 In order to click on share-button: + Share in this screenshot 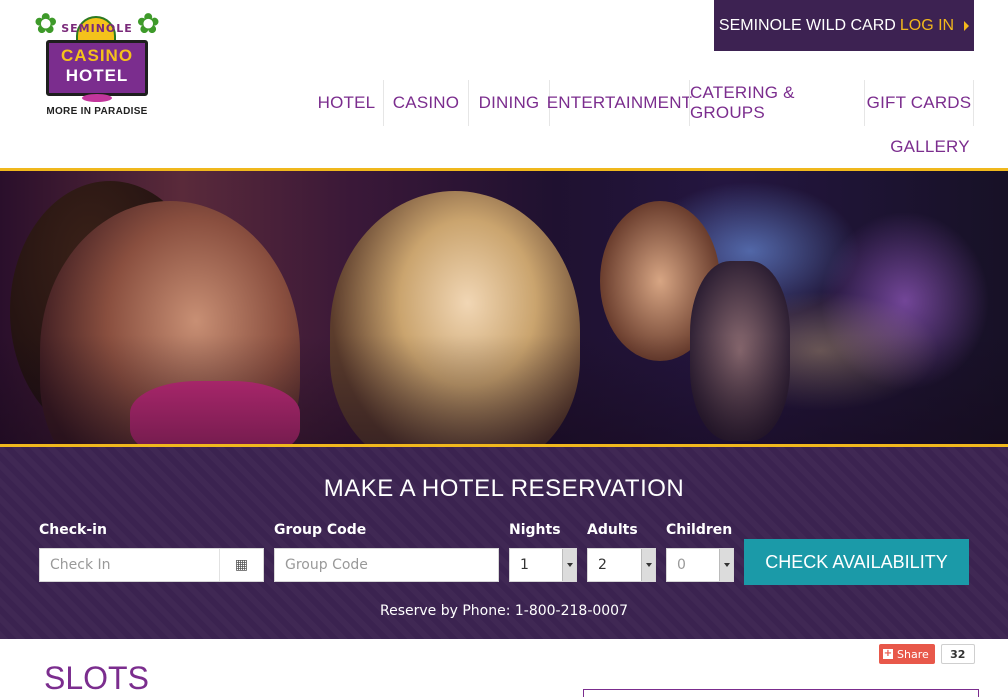, I will do `click(907, 654)`.